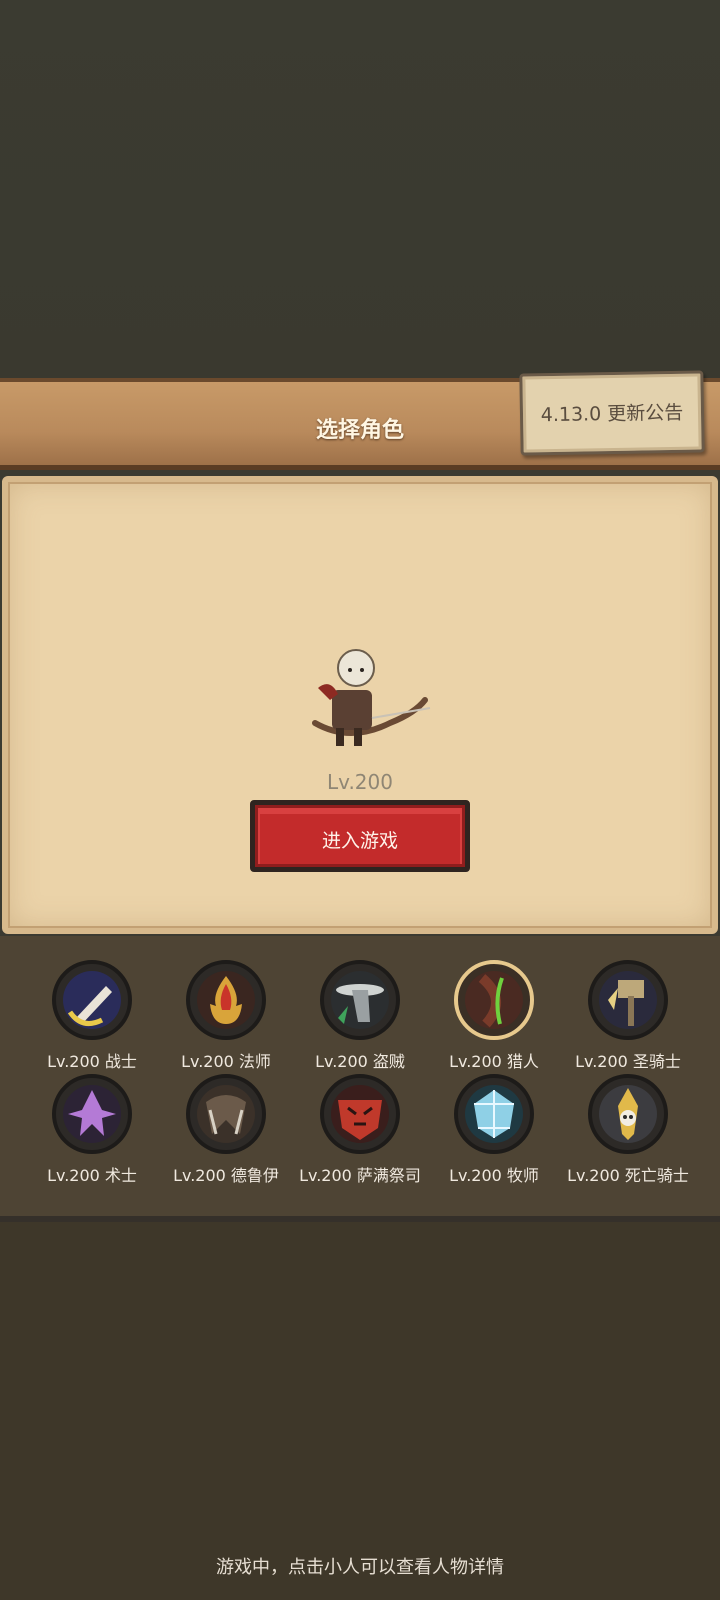  What do you see at coordinates (92, 1114) in the screenshot?
I see `warlock-hat-icon` at bounding box center [92, 1114].